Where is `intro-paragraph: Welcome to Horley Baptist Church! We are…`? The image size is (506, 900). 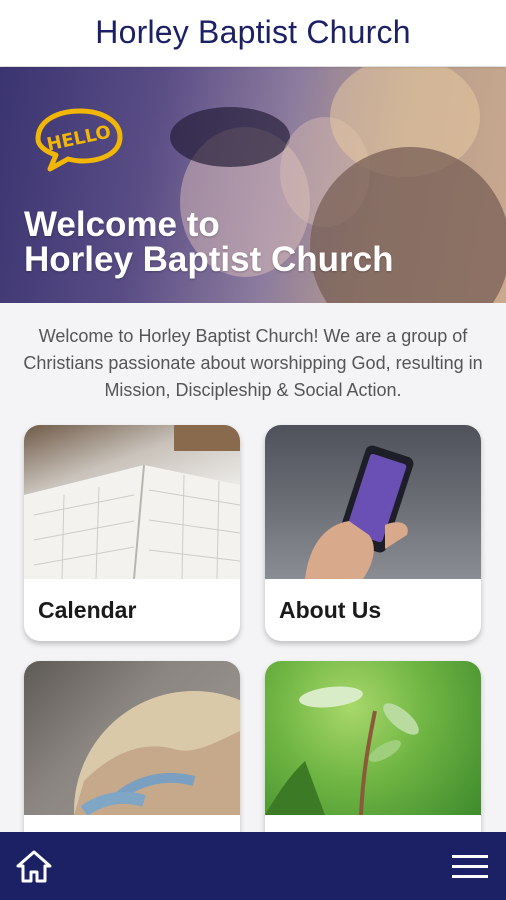 intro-paragraph: Welcome to Horley Baptist Church! We are… is located at coordinates (253, 363).